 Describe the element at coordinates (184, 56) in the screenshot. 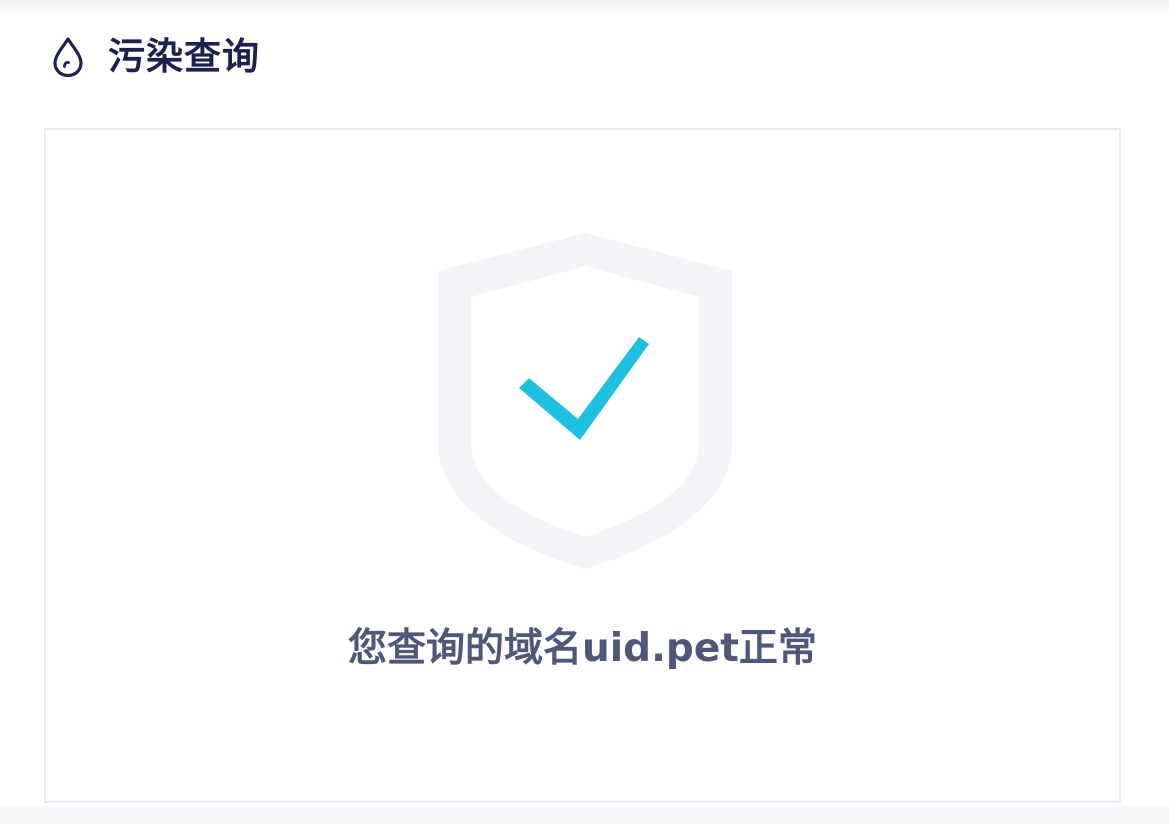

I see `page-title: 污染查询` at that location.